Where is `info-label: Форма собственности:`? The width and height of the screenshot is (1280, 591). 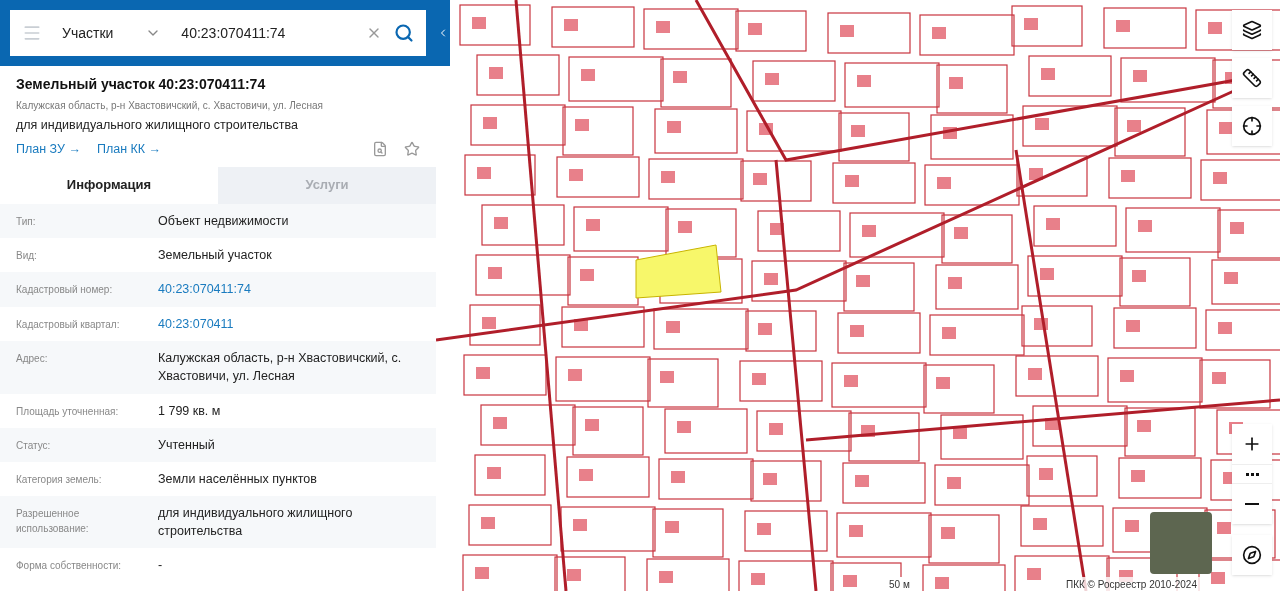
info-label: Форма собственности: is located at coordinates (69, 566).